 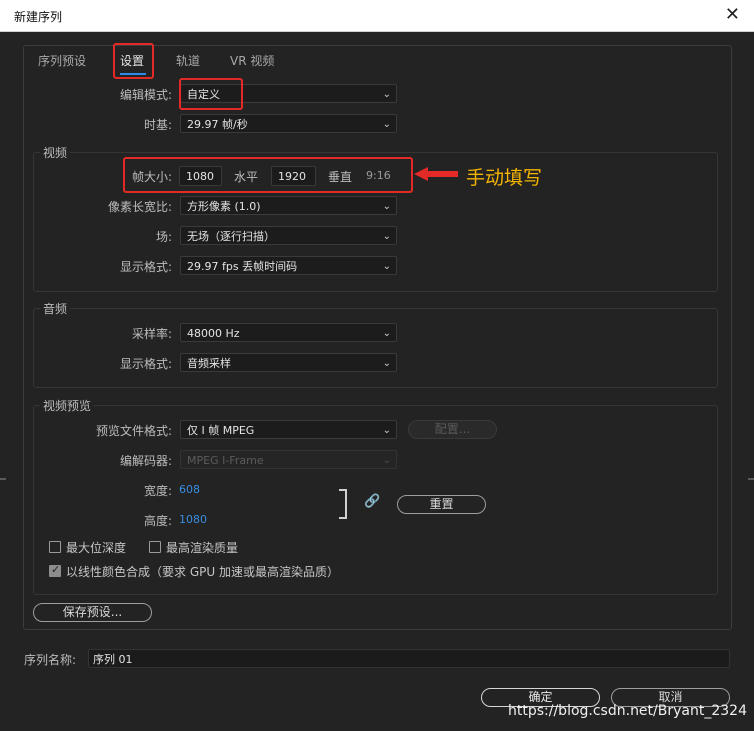 I want to click on right-edge-mark, so click(x=751, y=479).